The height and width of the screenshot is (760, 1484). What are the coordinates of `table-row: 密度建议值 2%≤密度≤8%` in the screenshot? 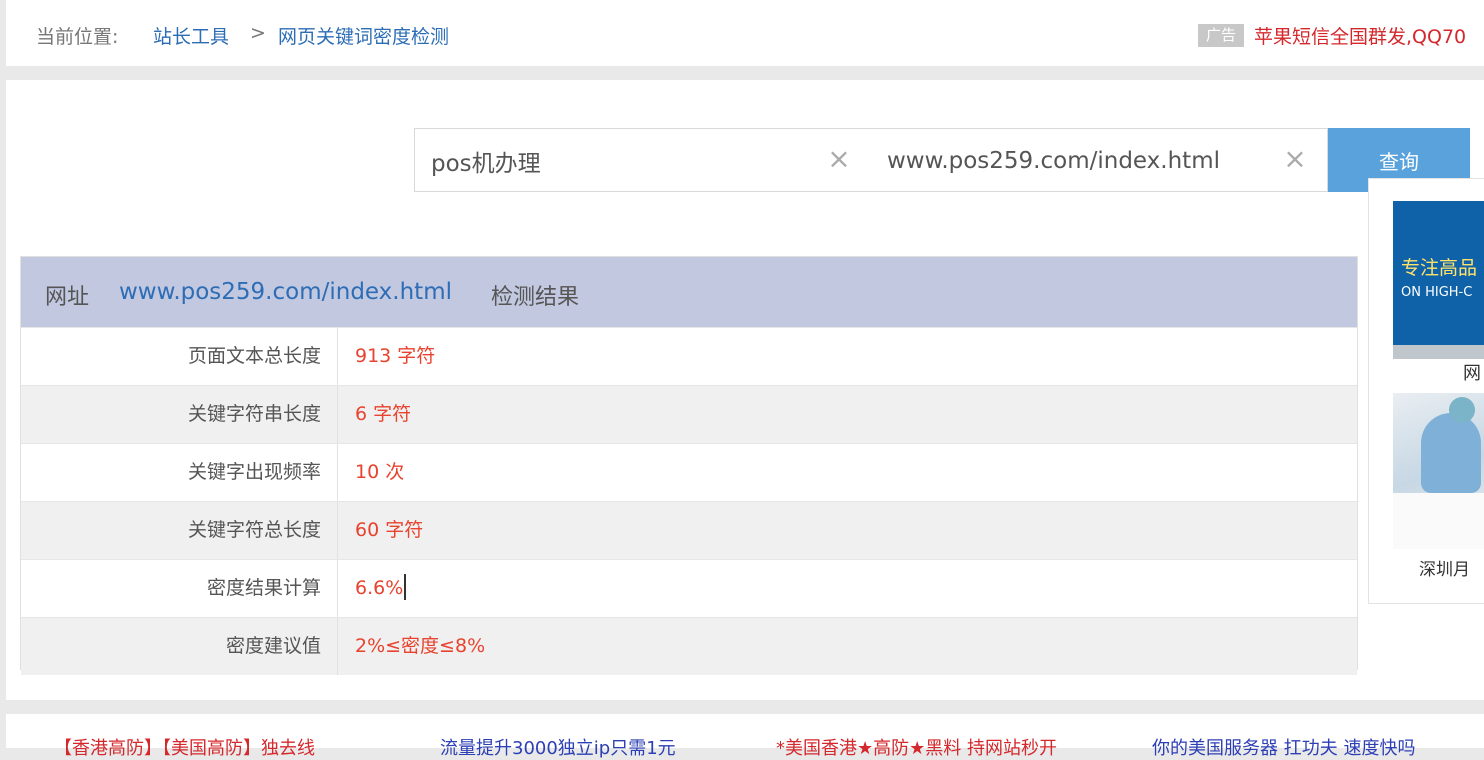 It's located at (689, 646).